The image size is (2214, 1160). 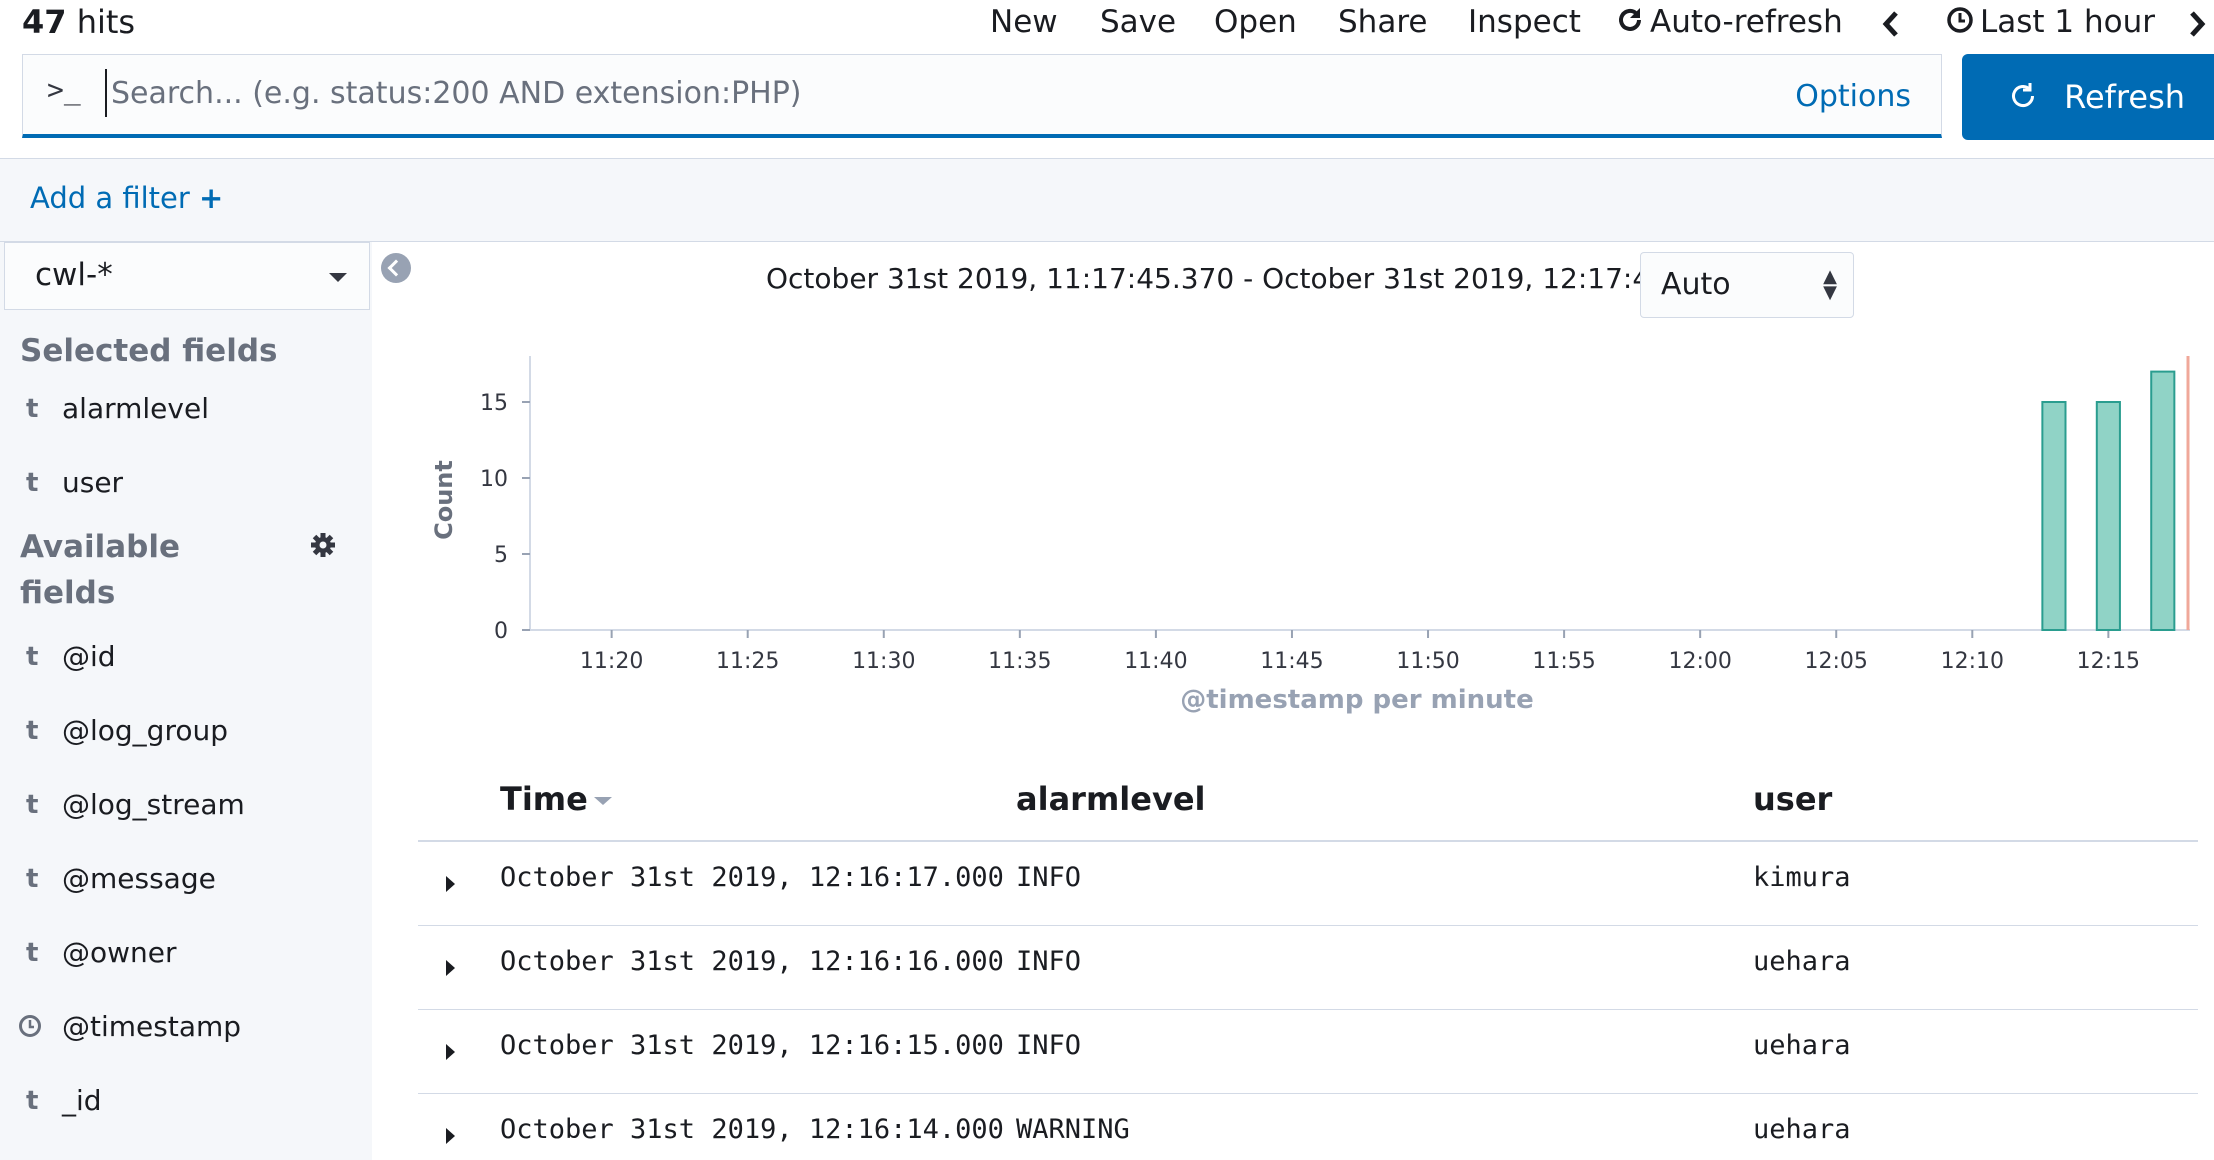 What do you see at coordinates (1853, 96) in the screenshot?
I see `options-link: Options` at bounding box center [1853, 96].